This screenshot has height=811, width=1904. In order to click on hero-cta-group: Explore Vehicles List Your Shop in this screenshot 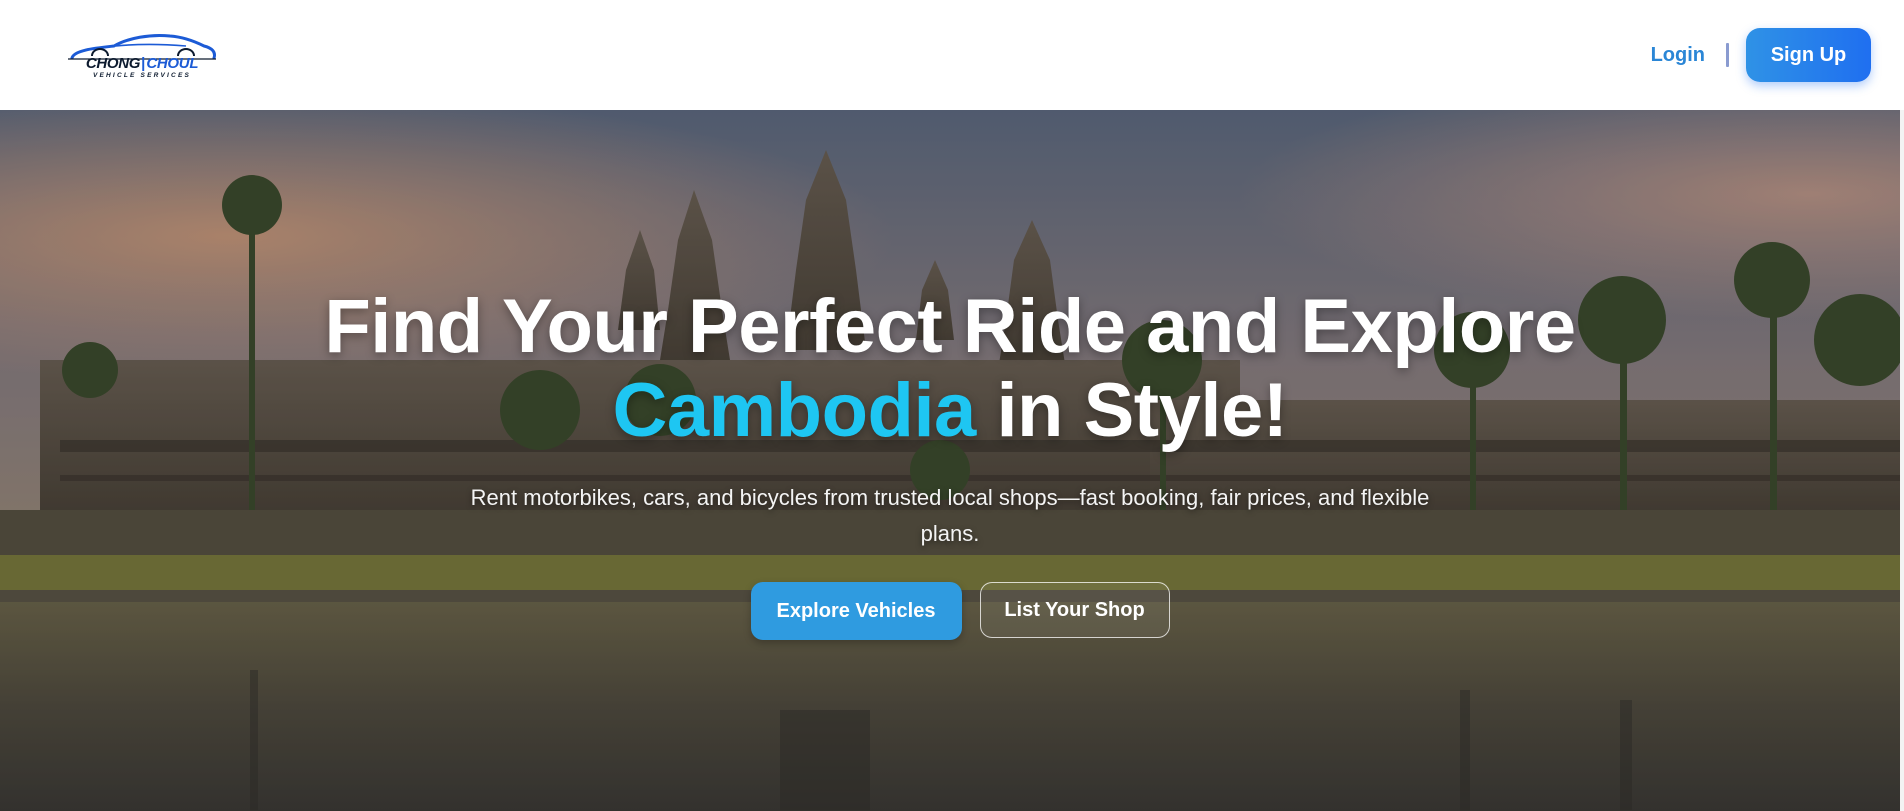, I will do `click(950, 611)`.